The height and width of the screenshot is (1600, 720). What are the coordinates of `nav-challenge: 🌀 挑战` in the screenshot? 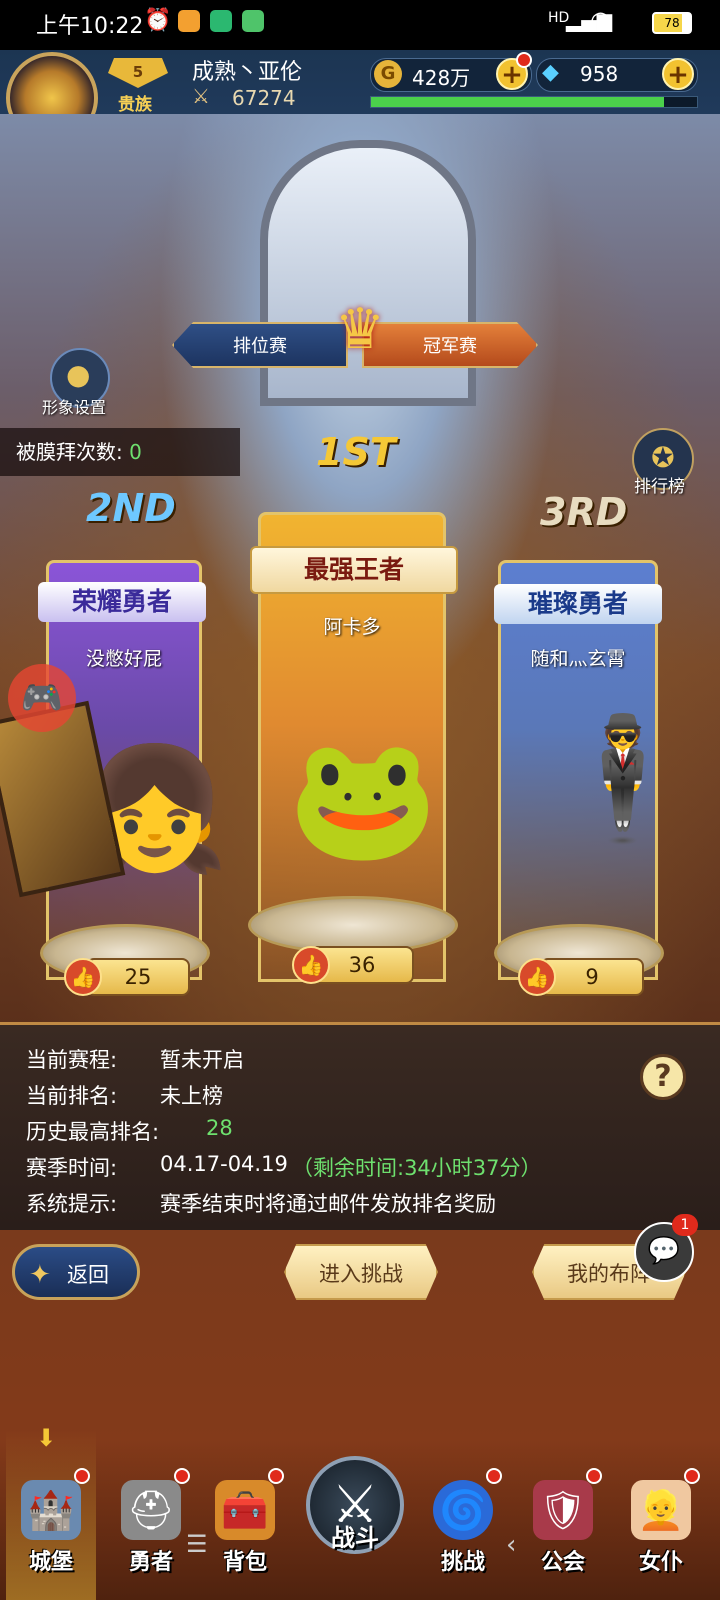 It's located at (463, 1529).